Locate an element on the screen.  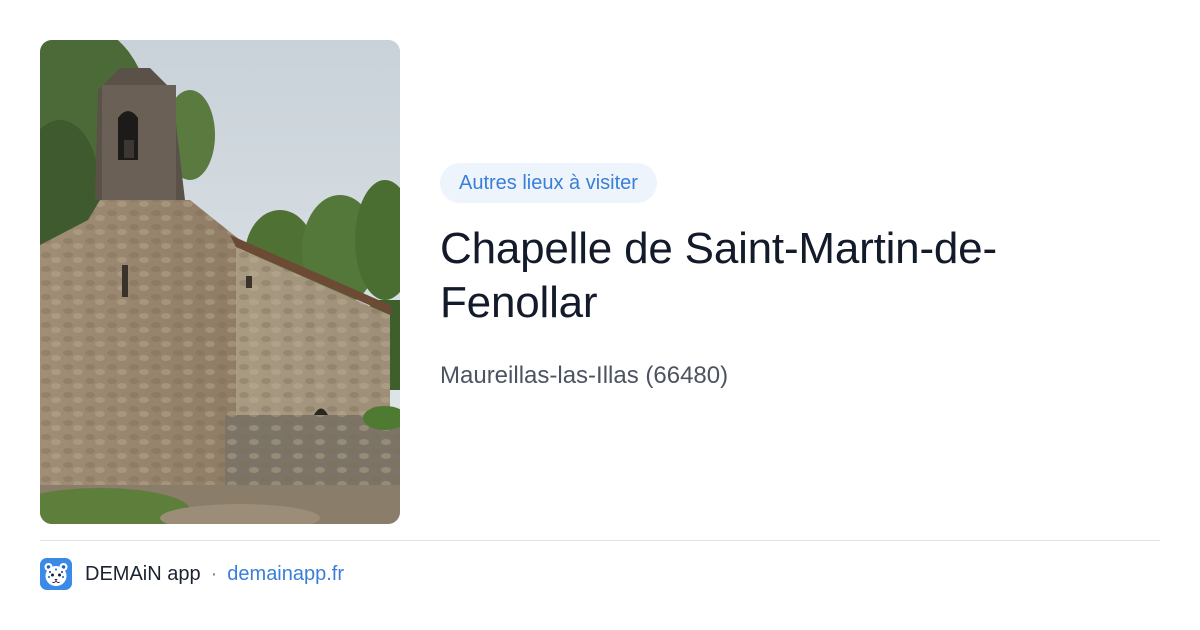
location-text: Maureillas-las-Illas (66480) is located at coordinates (584, 375).